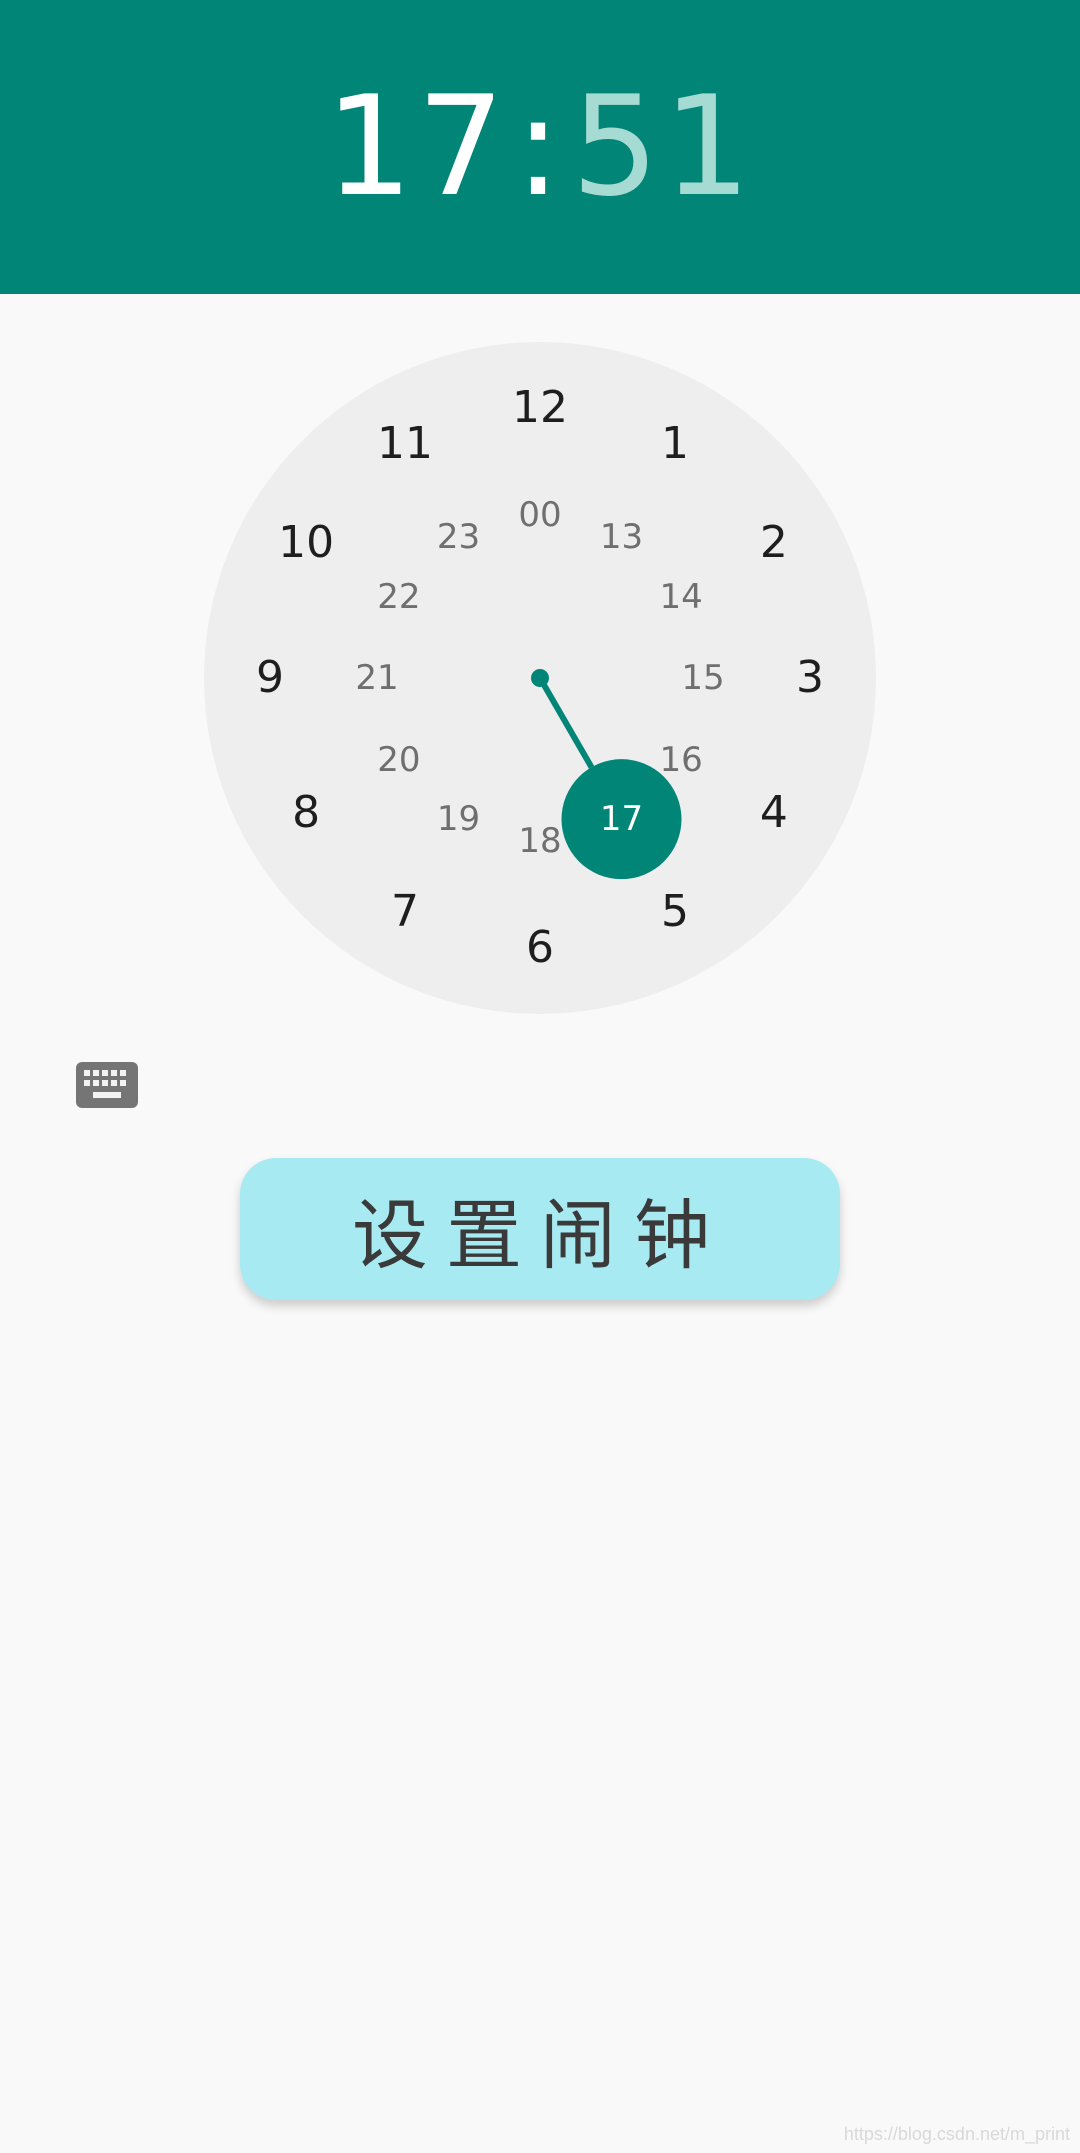  What do you see at coordinates (540, 408) in the screenshot?
I see `hour-option-outer-12: 12` at bounding box center [540, 408].